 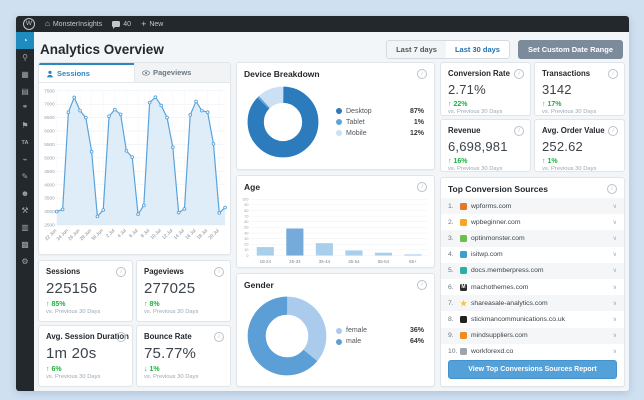 What do you see at coordinates (25, 193) in the screenshot?
I see `sidebar-item-users: ☻` at bounding box center [25, 193].